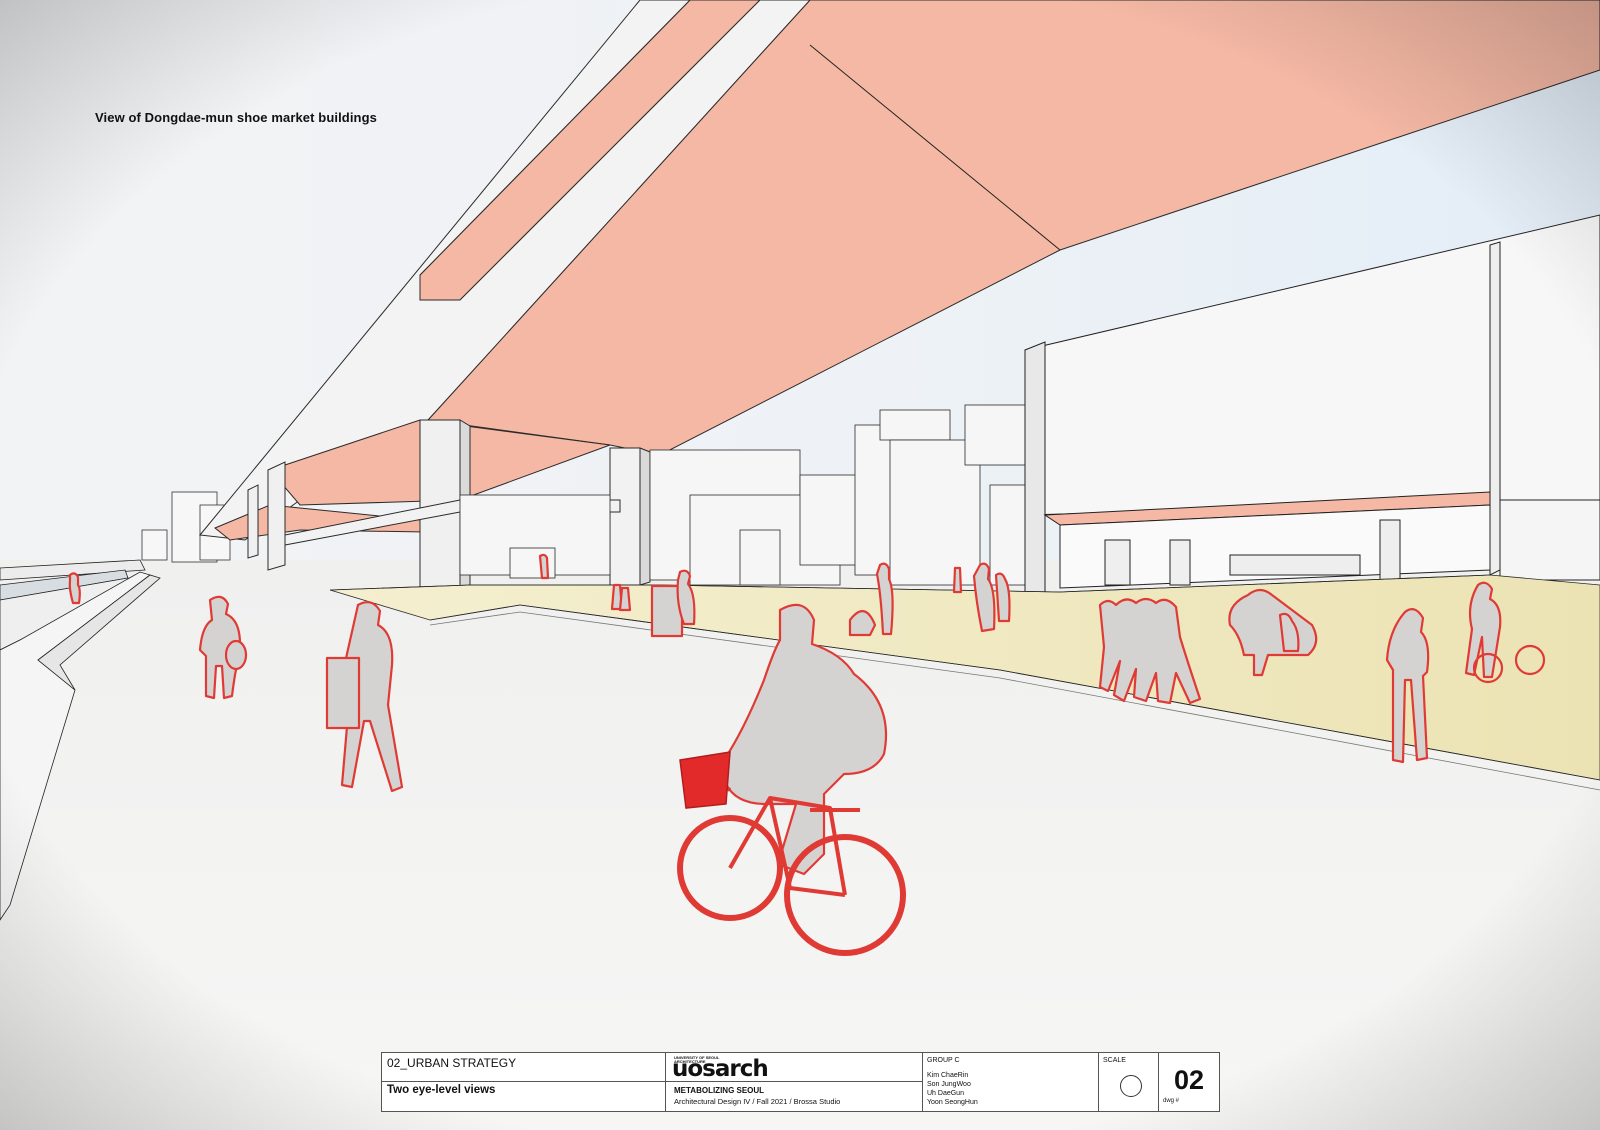 The height and width of the screenshot is (1130, 1600). I want to click on member-name: Yoon SeongHun, so click(952, 1102).